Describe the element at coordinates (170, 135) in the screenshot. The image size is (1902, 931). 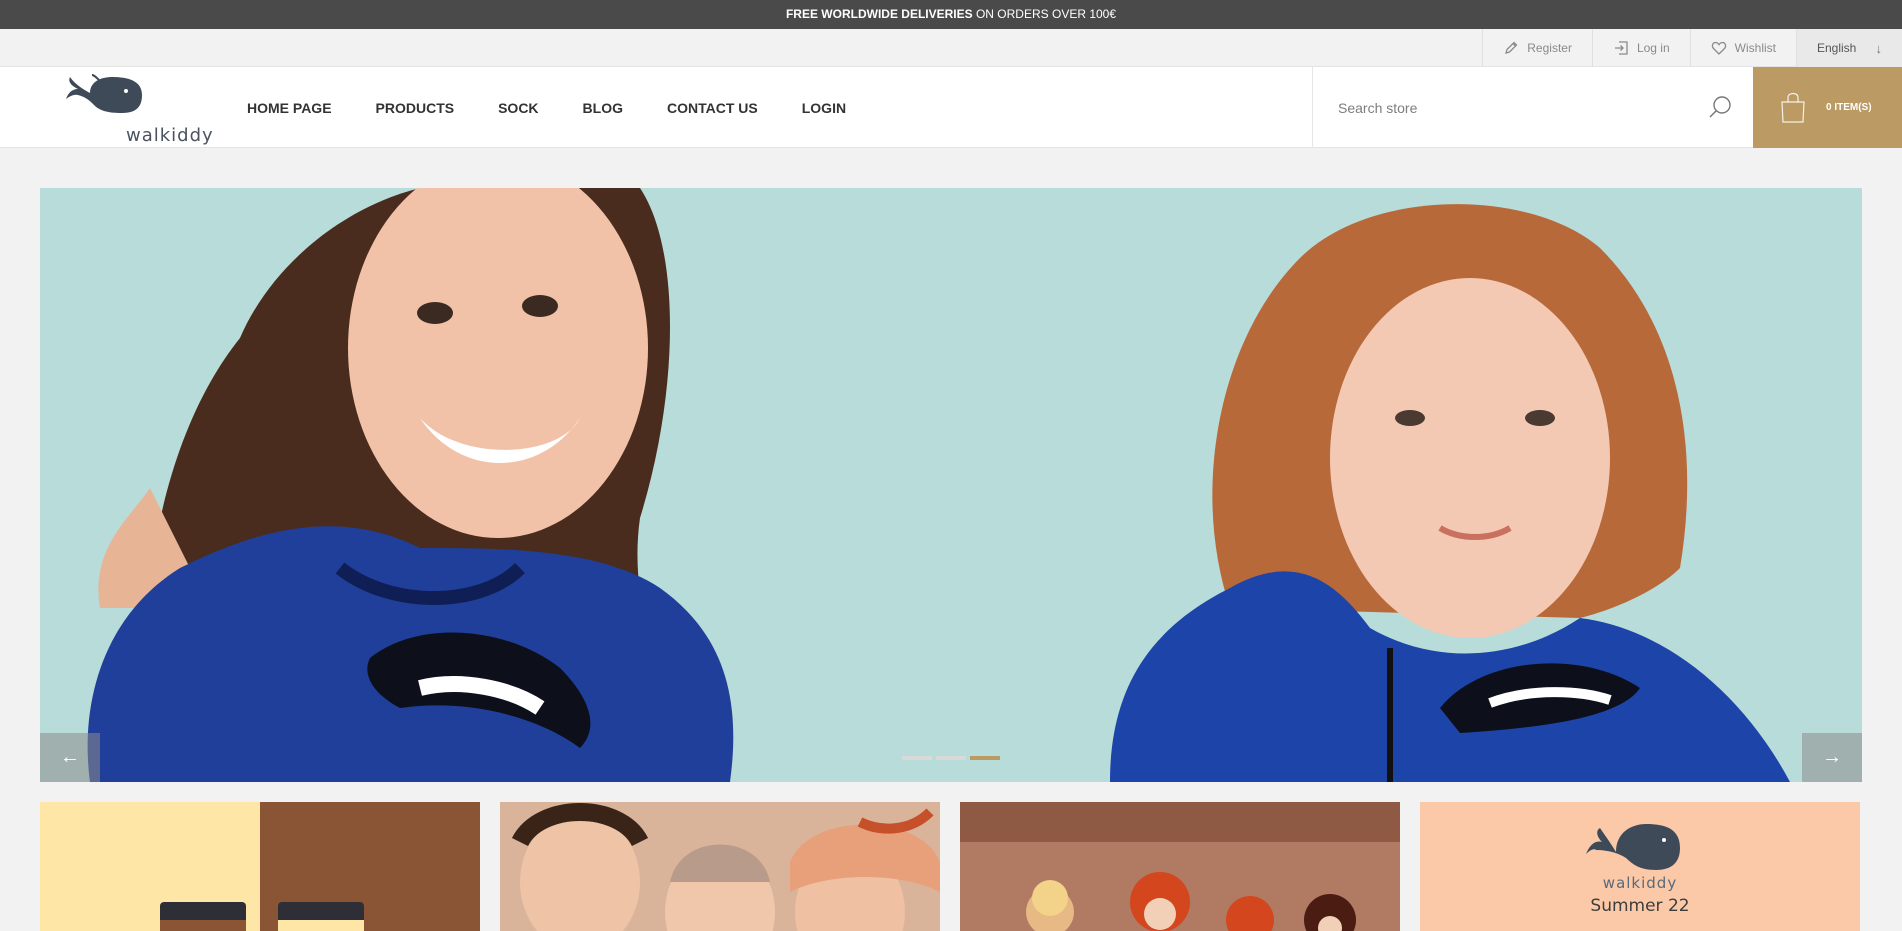
I see `logo-text: walkiddy` at that location.